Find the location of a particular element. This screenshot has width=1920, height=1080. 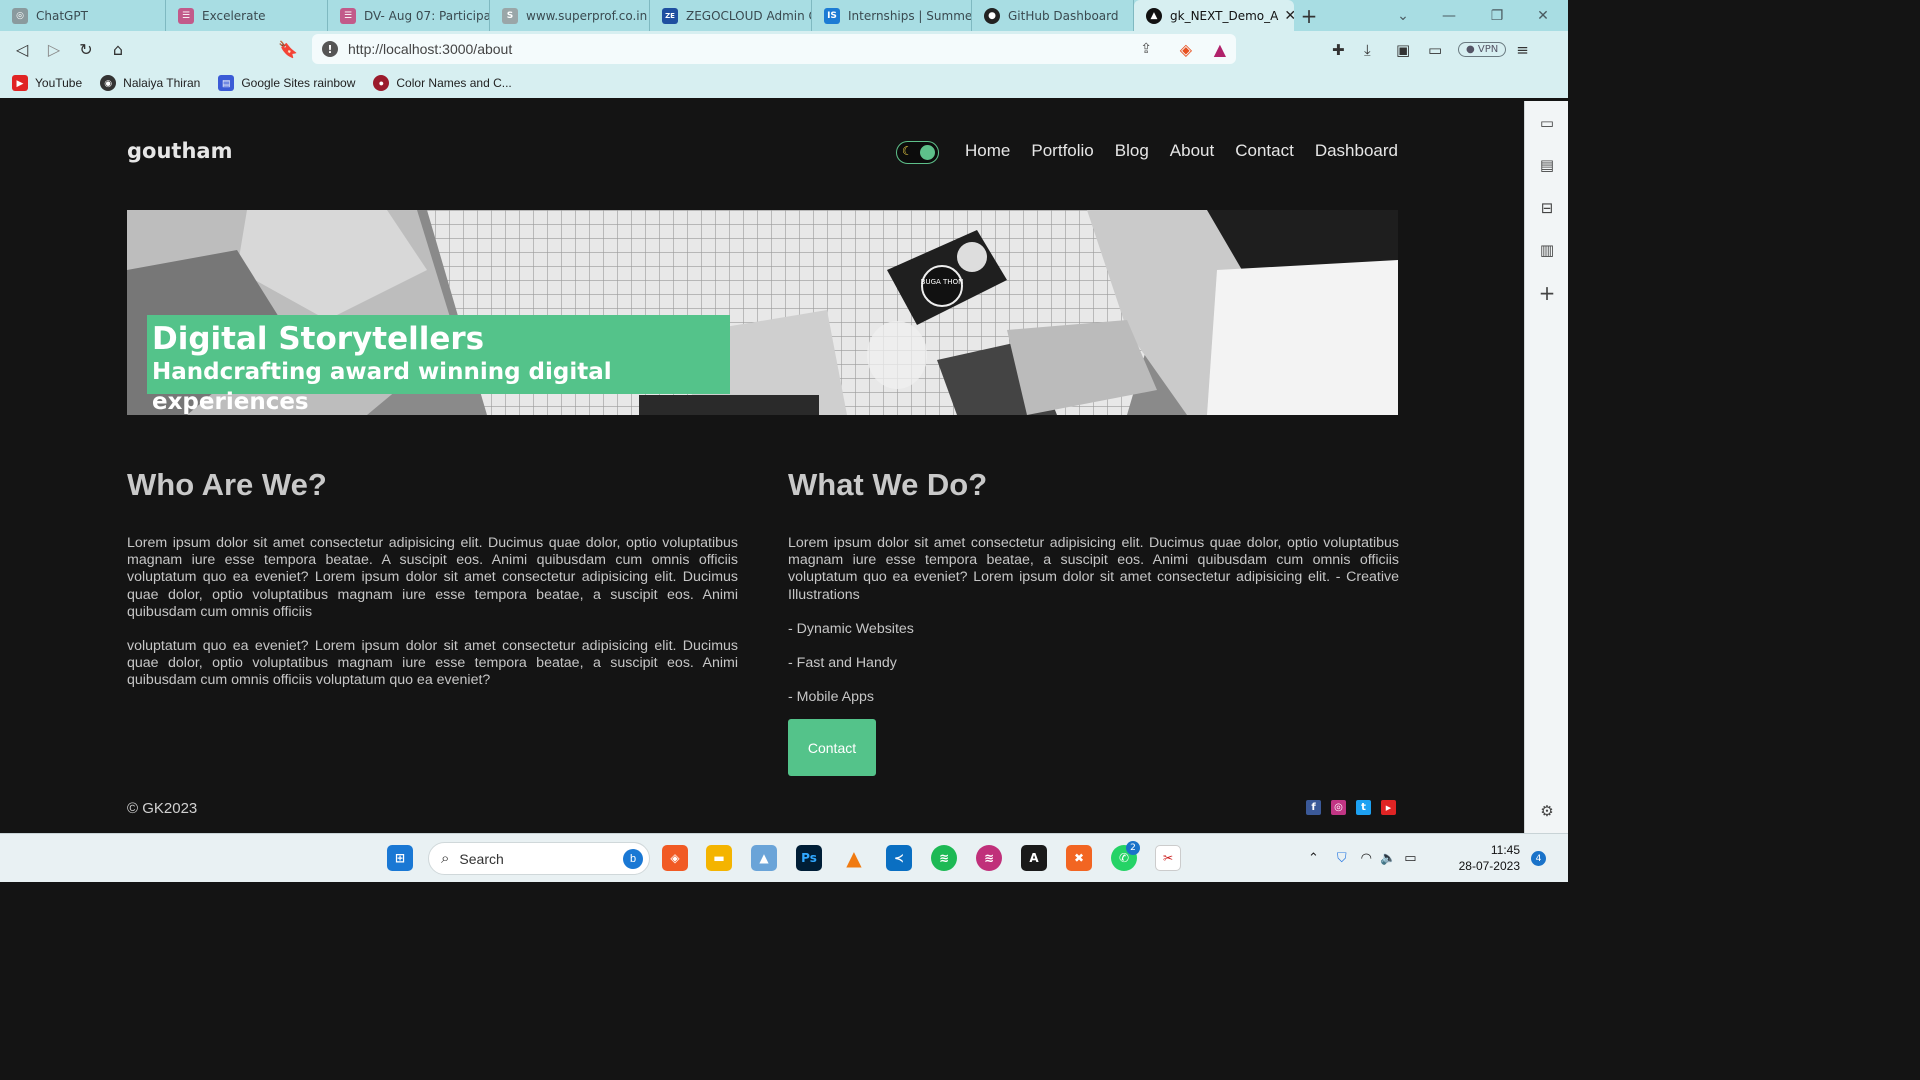

site-info-icon: ! is located at coordinates (330, 49).